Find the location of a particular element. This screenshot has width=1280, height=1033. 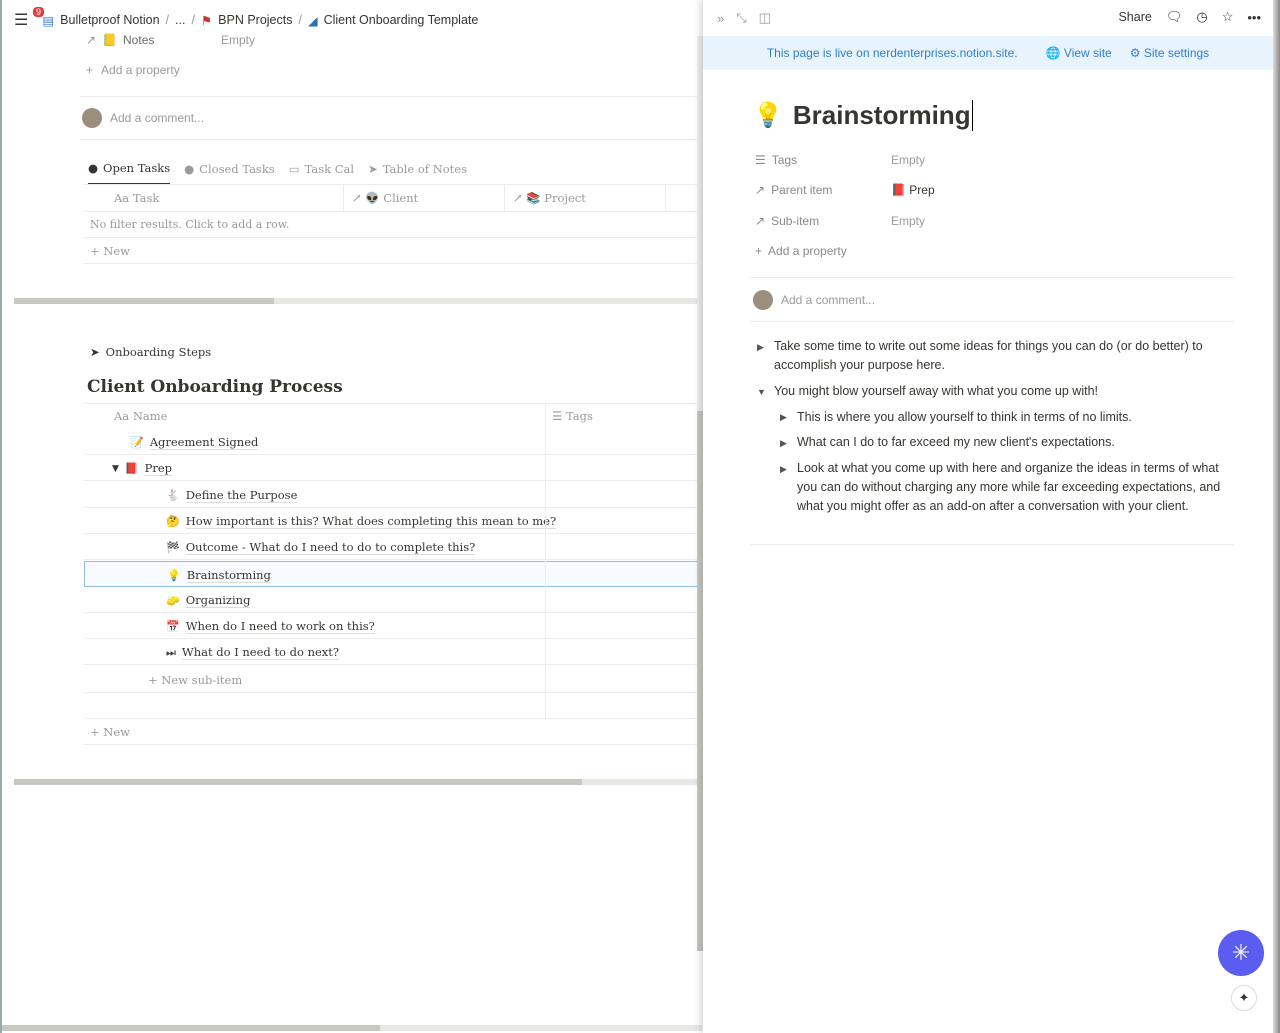

row-name: Organizing is located at coordinates (218, 600).